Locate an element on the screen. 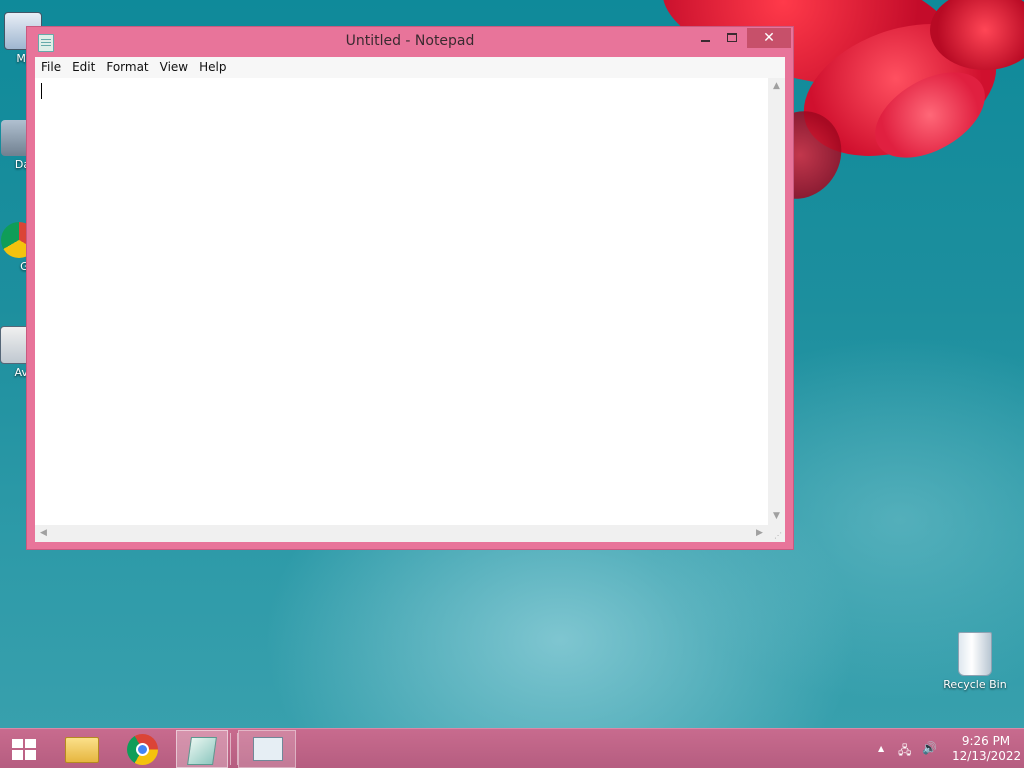  menu-view: View is located at coordinates (174, 67).